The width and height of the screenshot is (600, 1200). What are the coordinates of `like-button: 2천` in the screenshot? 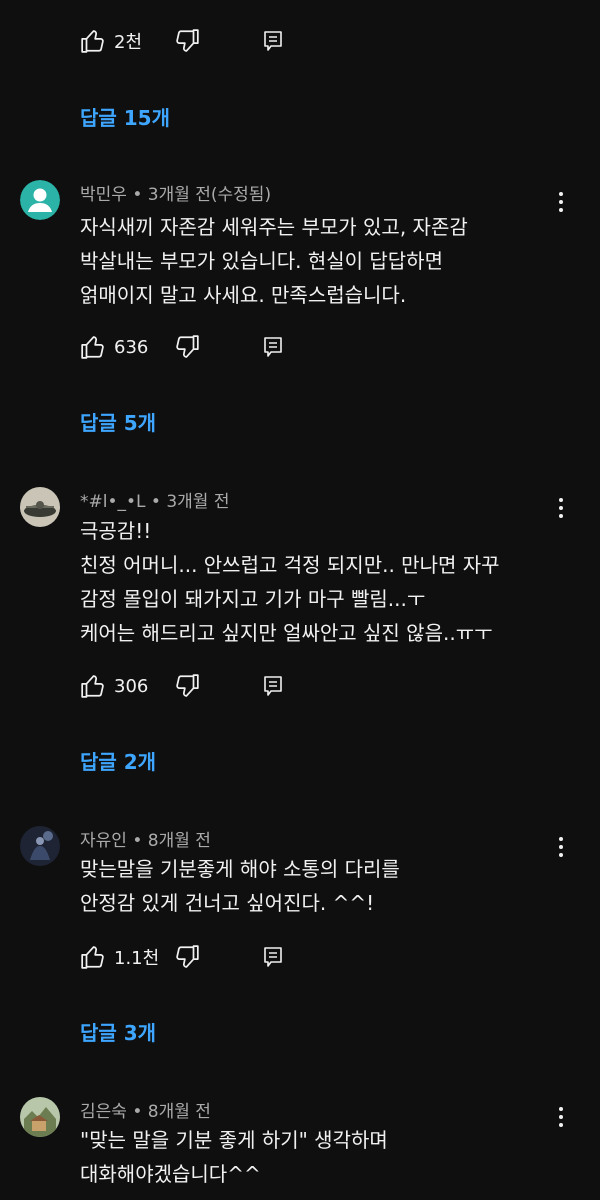 It's located at (123, 41).